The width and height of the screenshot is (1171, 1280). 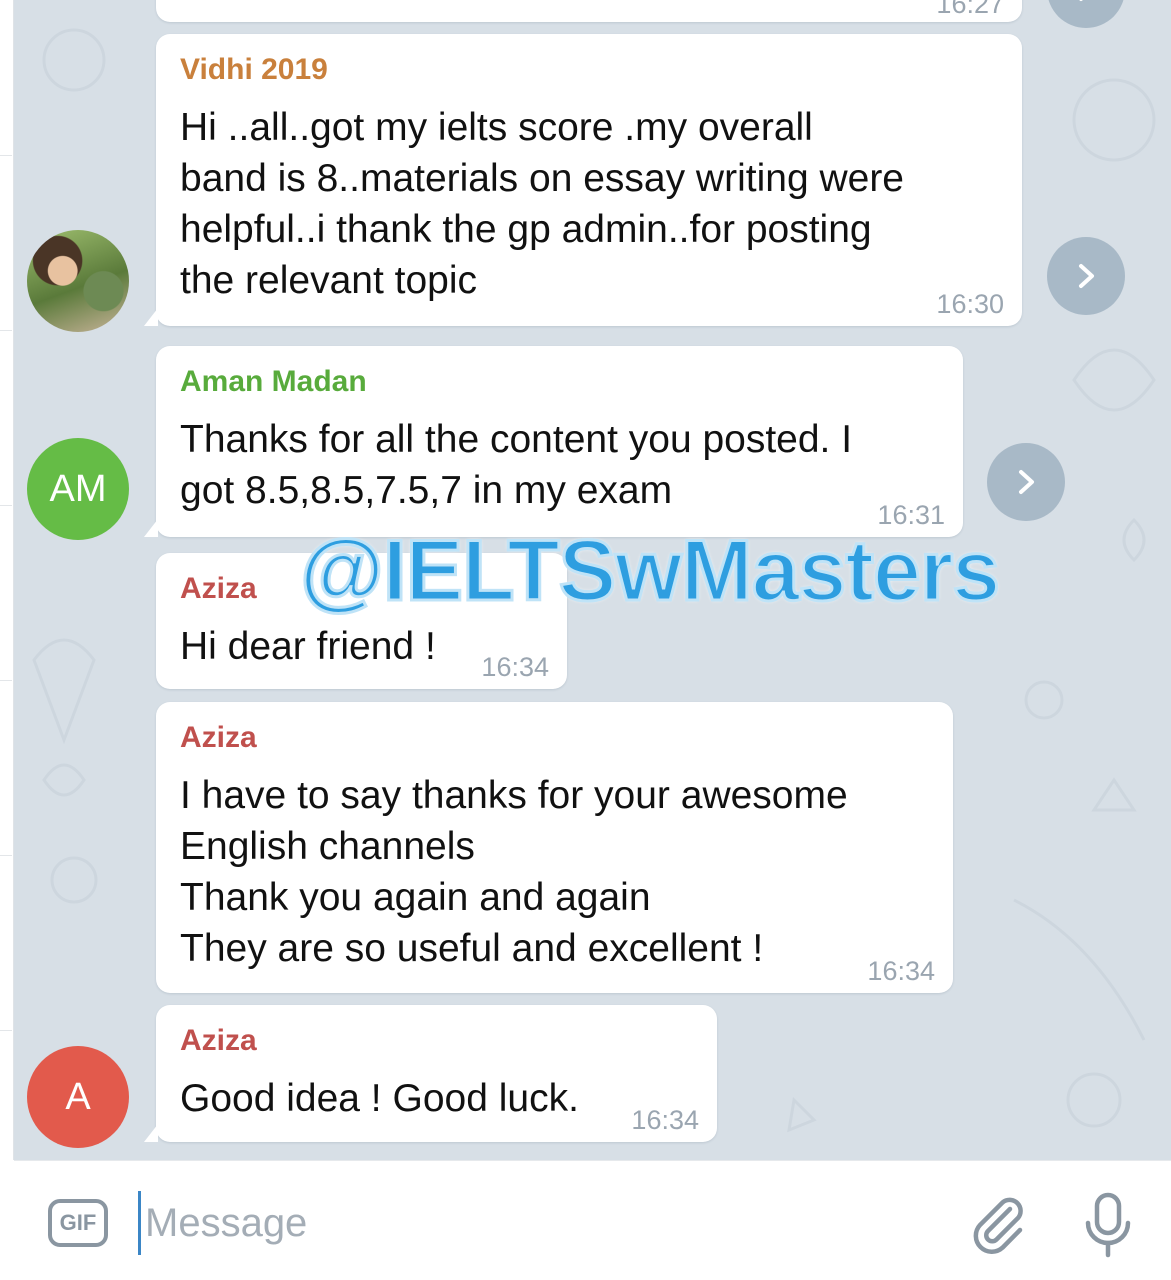 What do you see at coordinates (970, 9) in the screenshot?
I see `message-time: 16:27` at bounding box center [970, 9].